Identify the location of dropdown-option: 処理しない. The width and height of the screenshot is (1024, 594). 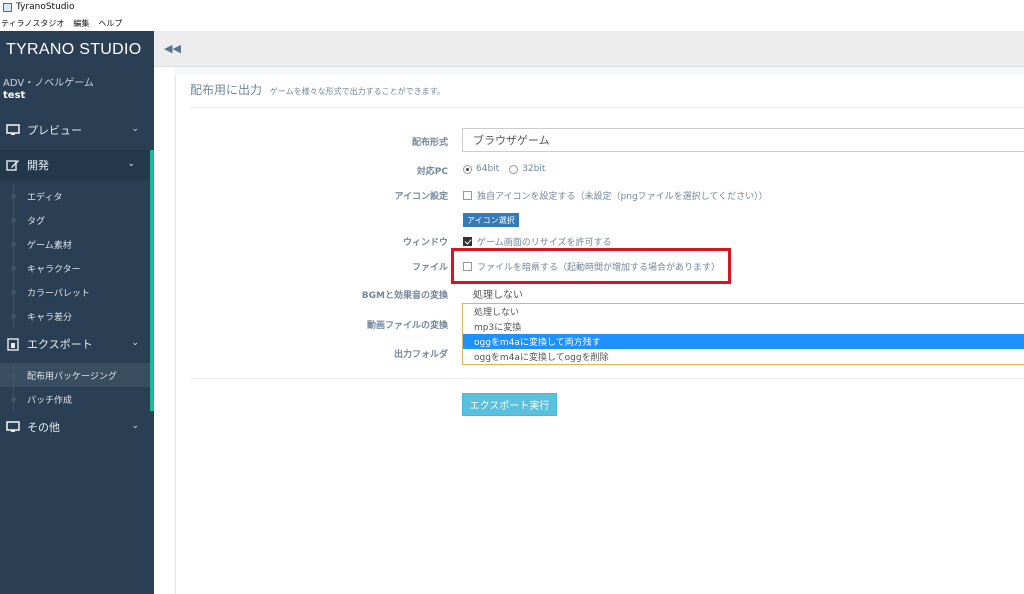
(743, 311).